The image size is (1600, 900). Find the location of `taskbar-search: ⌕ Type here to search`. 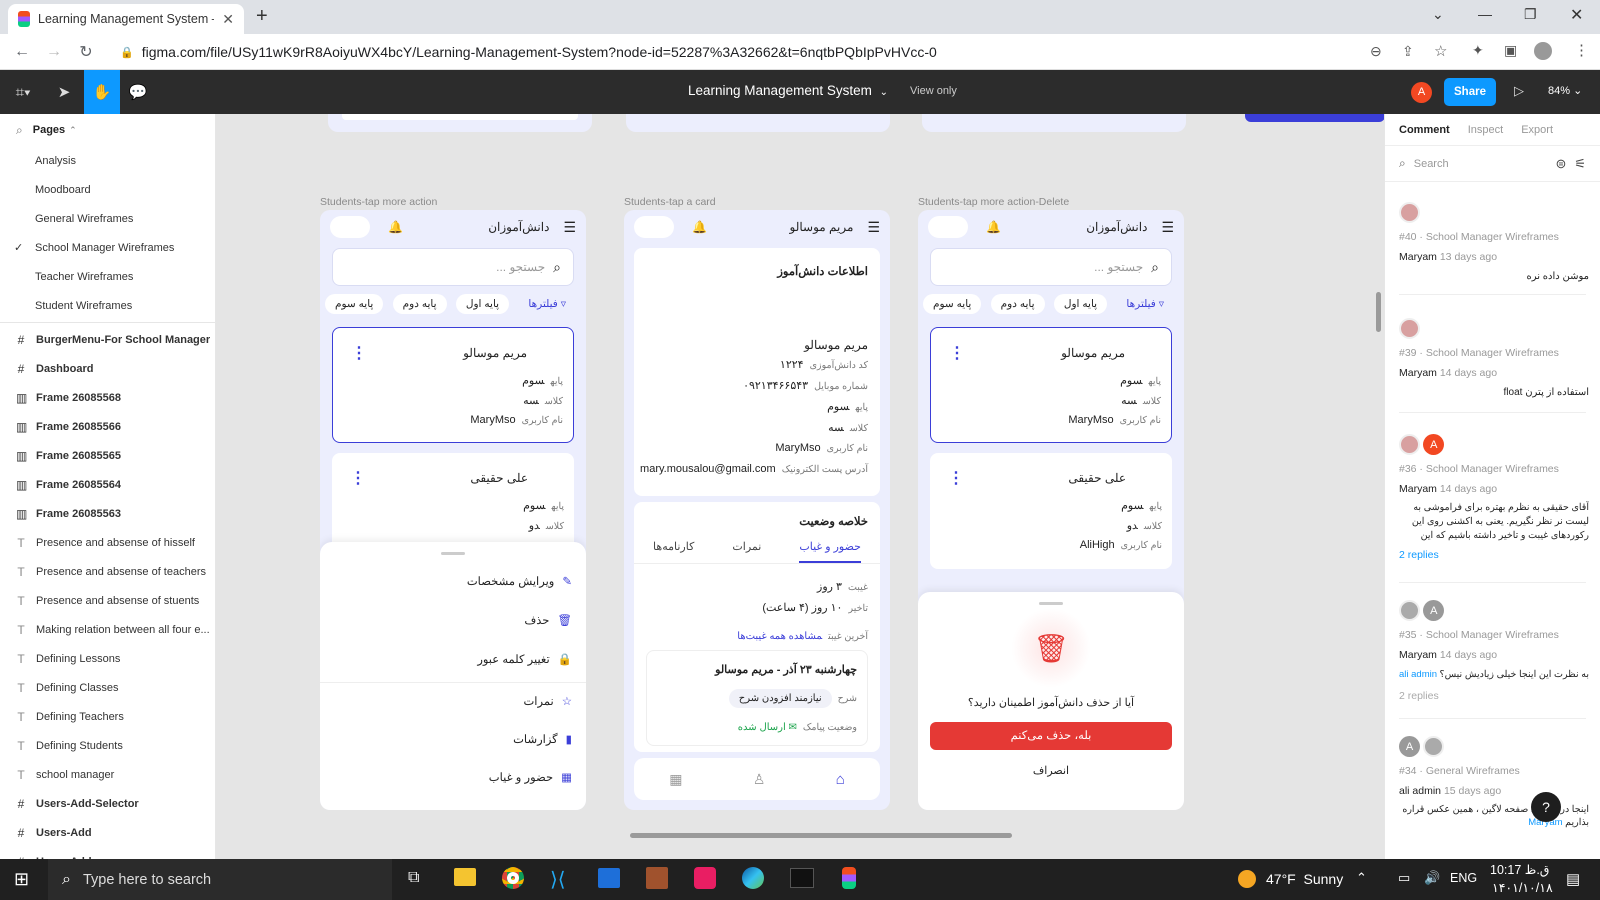

taskbar-search: ⌕ Type here to search is located at coordinates (220, 879).